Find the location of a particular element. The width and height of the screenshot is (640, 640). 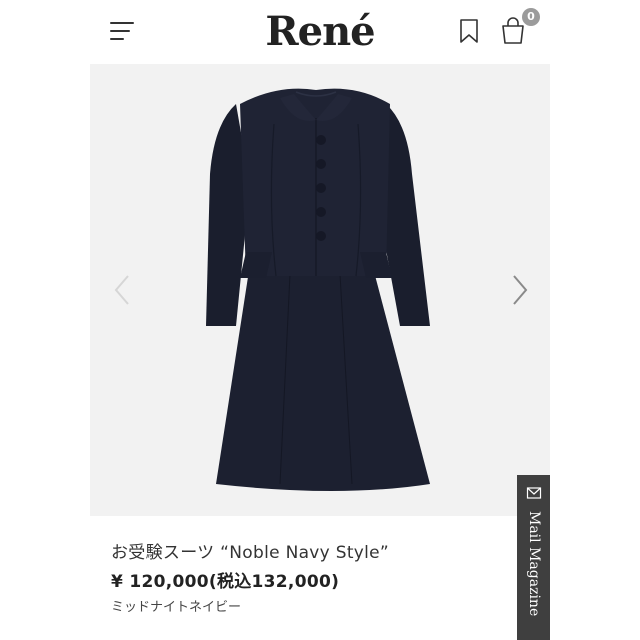

chevron-left-icon is located at coordinates (121, 290).